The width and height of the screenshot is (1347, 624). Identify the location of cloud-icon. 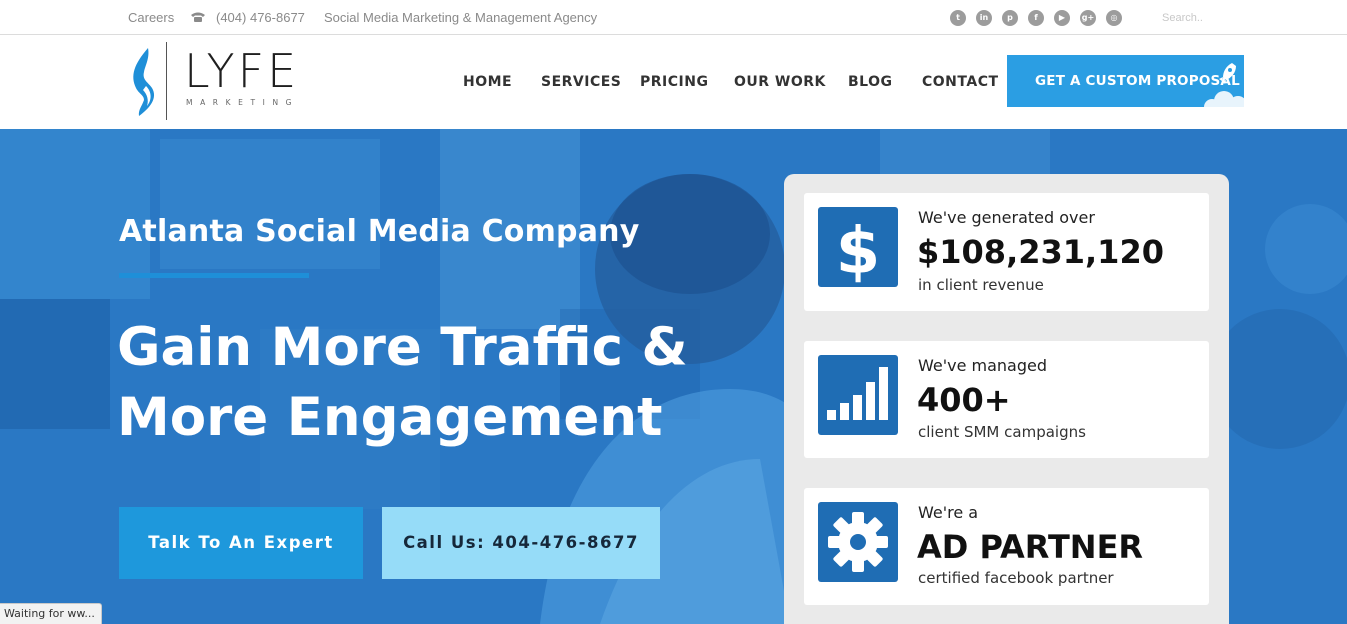
(1224, 99).